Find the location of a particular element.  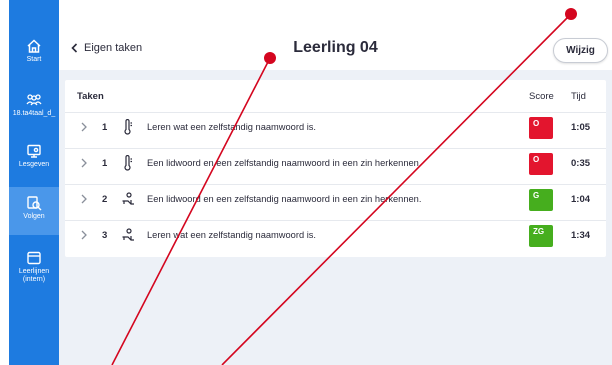

sidebar-item-start: Start is located at coordinates (34, 51).